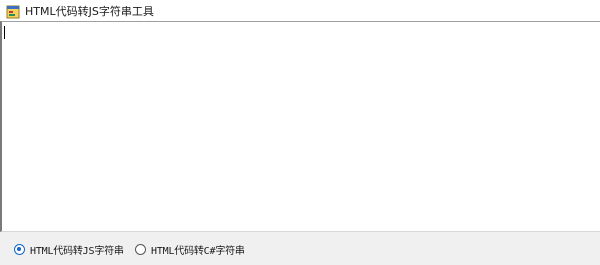  I want to click on radio-js-string: HTML代码转JS字符串, so click(69, 249).